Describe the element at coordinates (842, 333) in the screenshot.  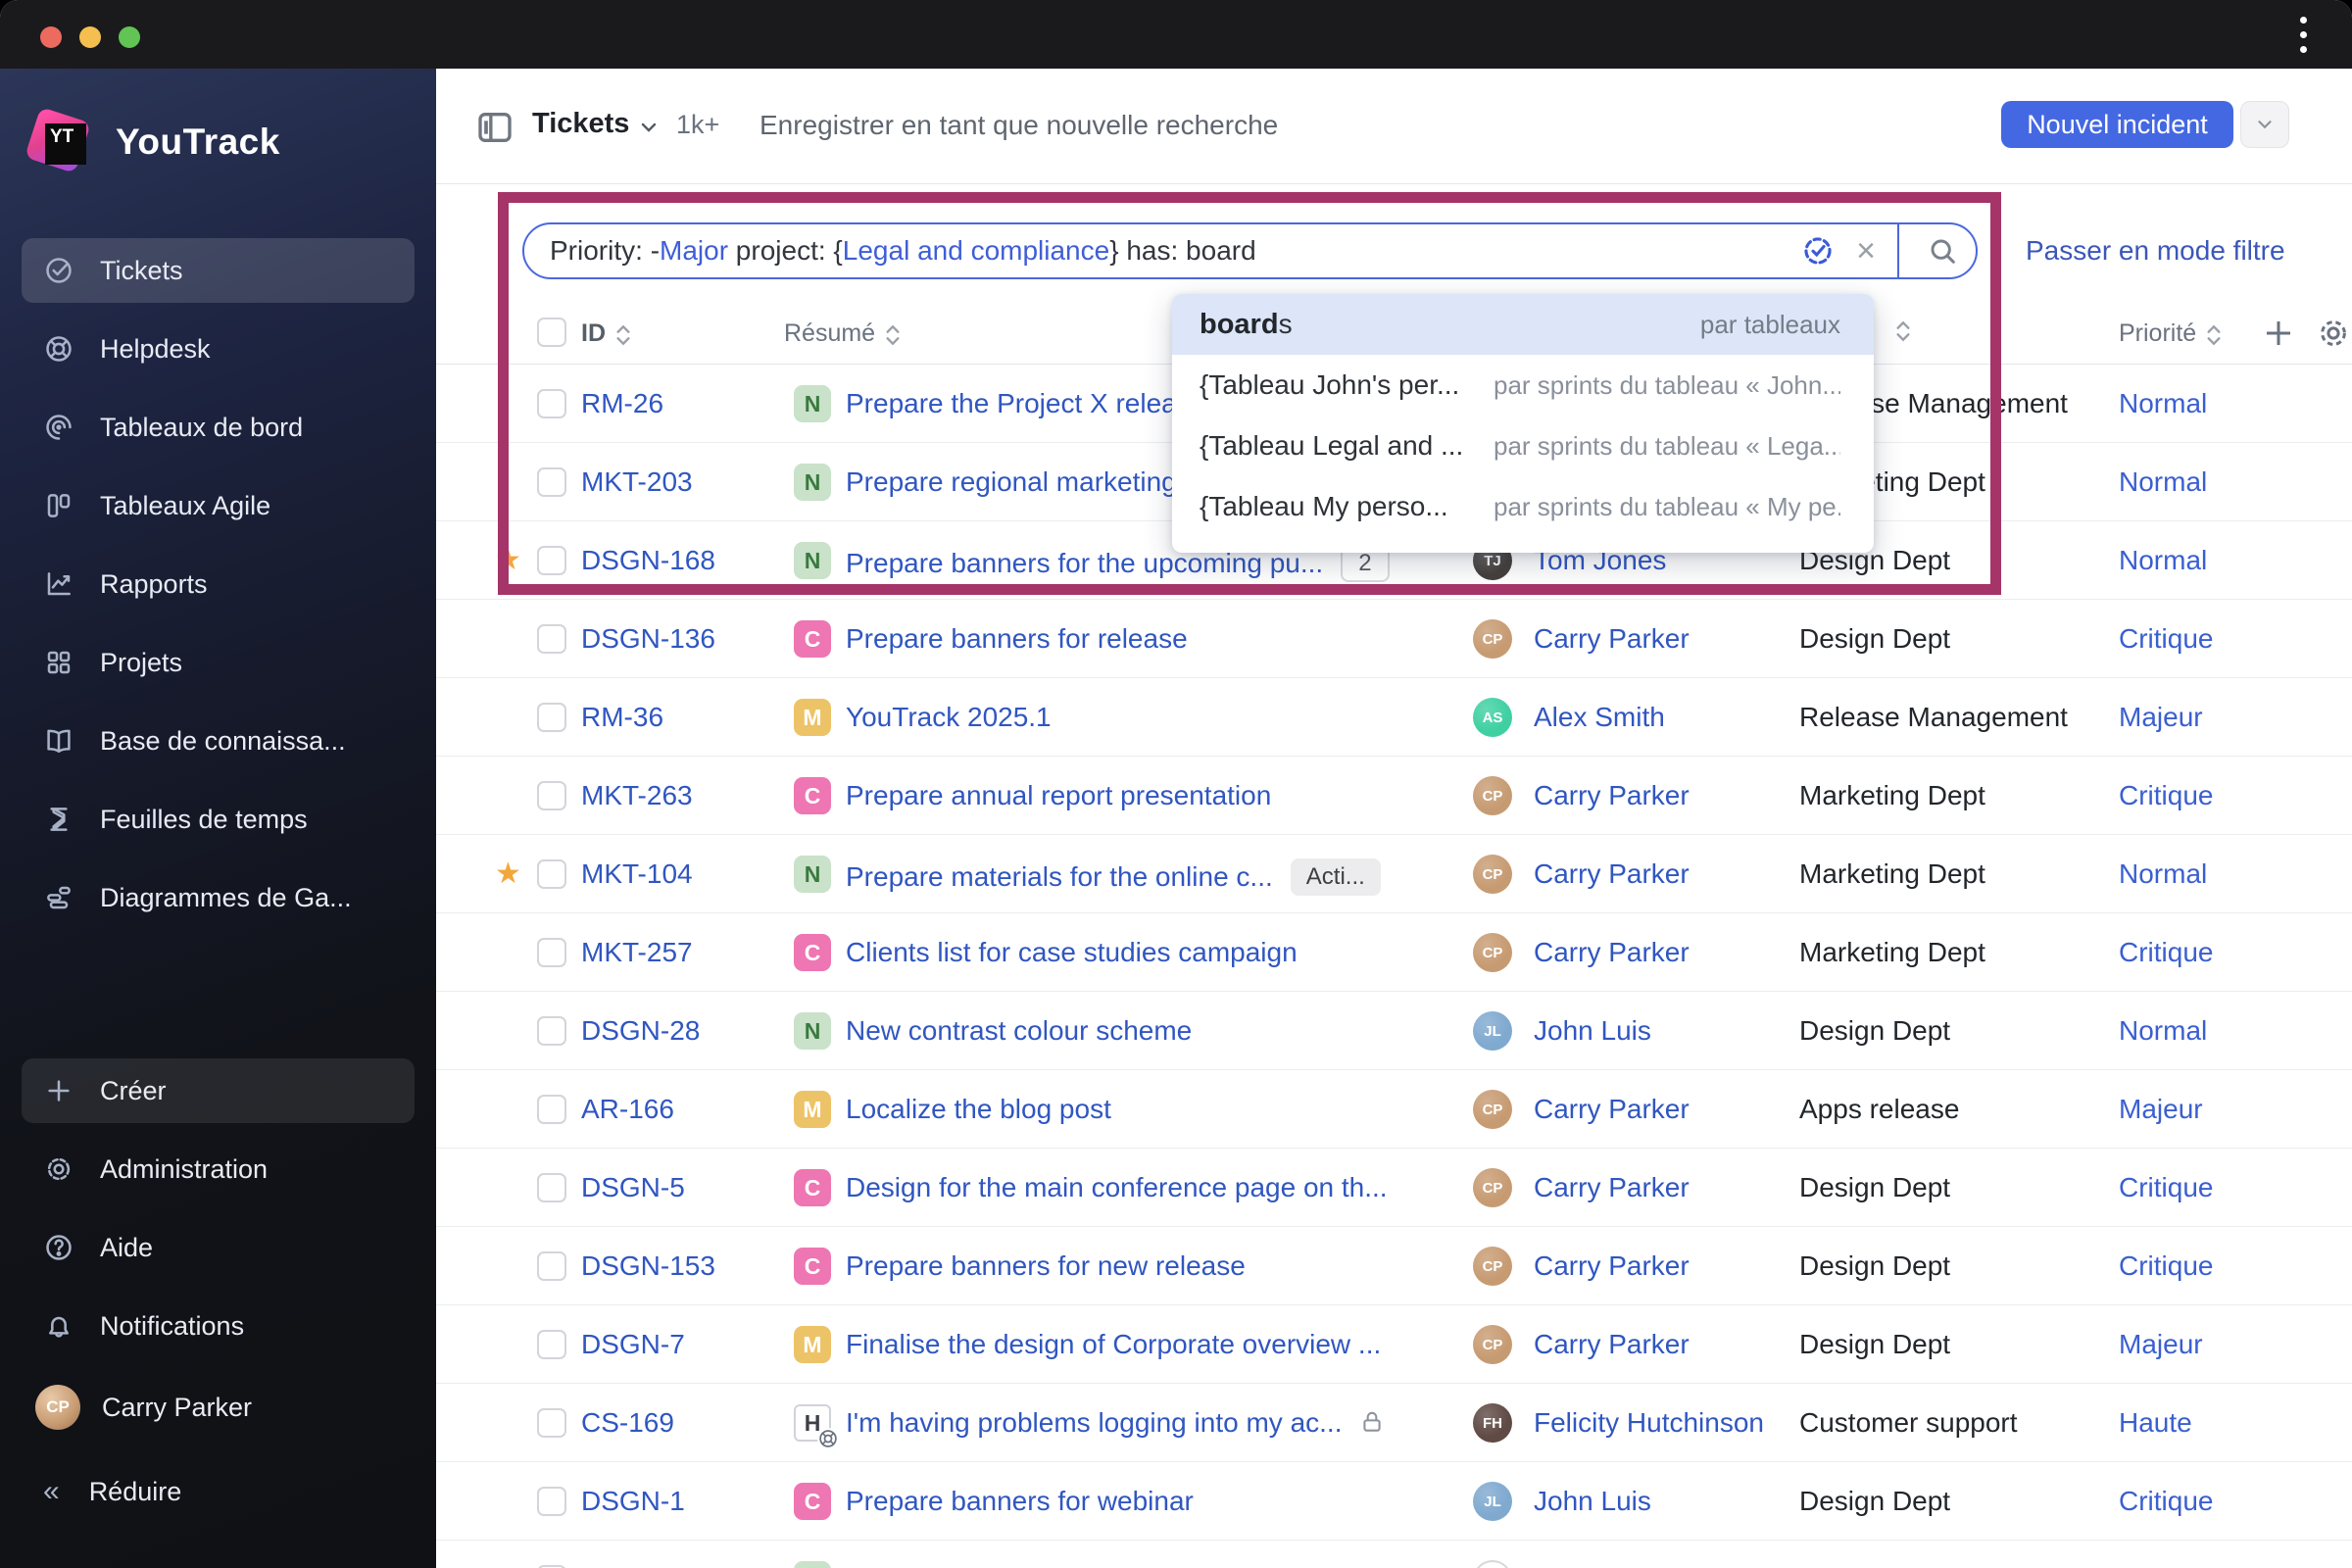
I see `column-header-summary: Résumé` at that location.